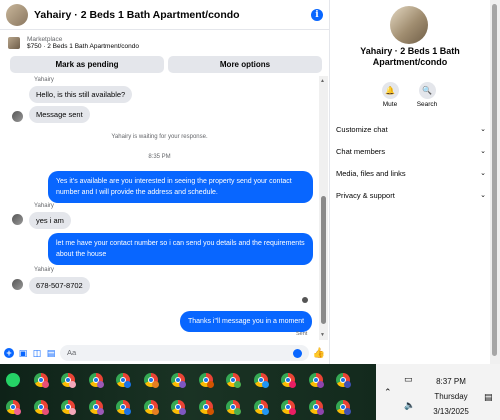  What do you see at coordinates (409, 25) in the screenshot?
I see `contact-avatar-large` at bounding box center [409, 25].